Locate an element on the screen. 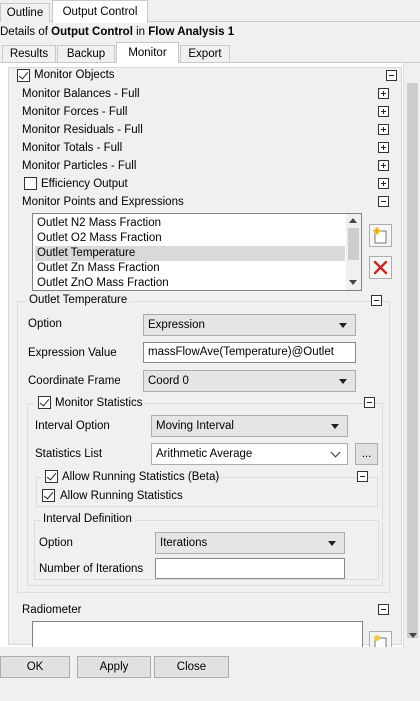  option-label: Option is located at coordinates (45, 324).